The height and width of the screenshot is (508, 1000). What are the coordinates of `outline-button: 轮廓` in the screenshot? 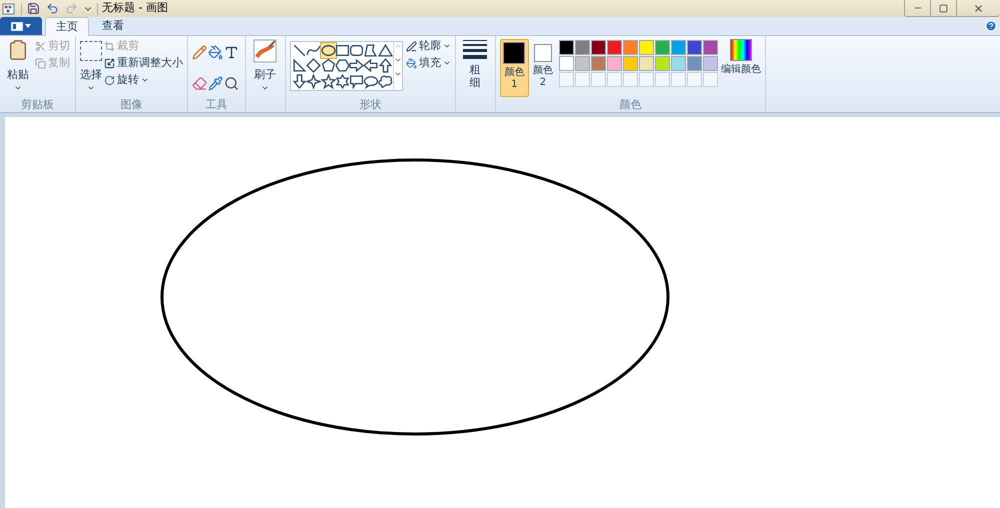 It's located at (428, 46).